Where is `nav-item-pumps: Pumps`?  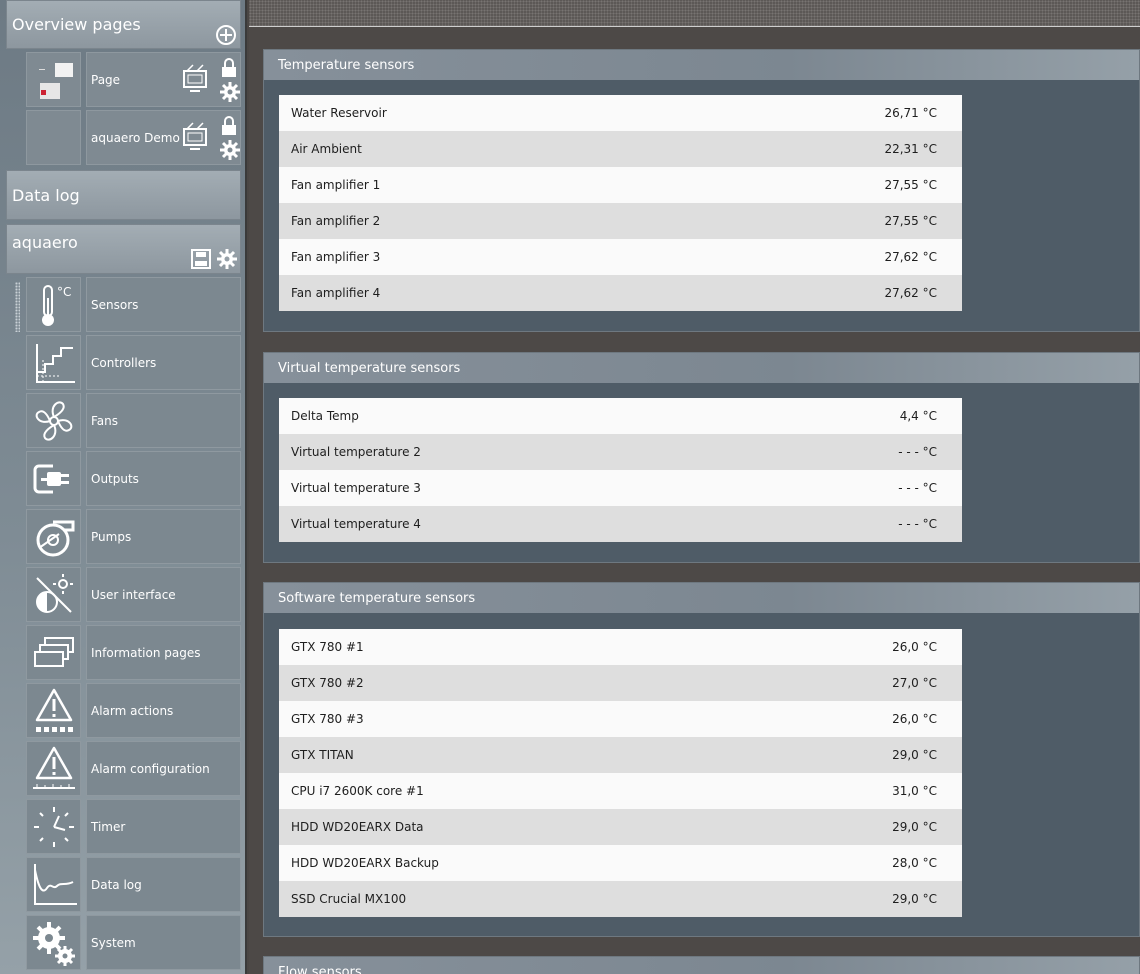
nav-item-pumps: Pumps is located at coordinates (133, 536).